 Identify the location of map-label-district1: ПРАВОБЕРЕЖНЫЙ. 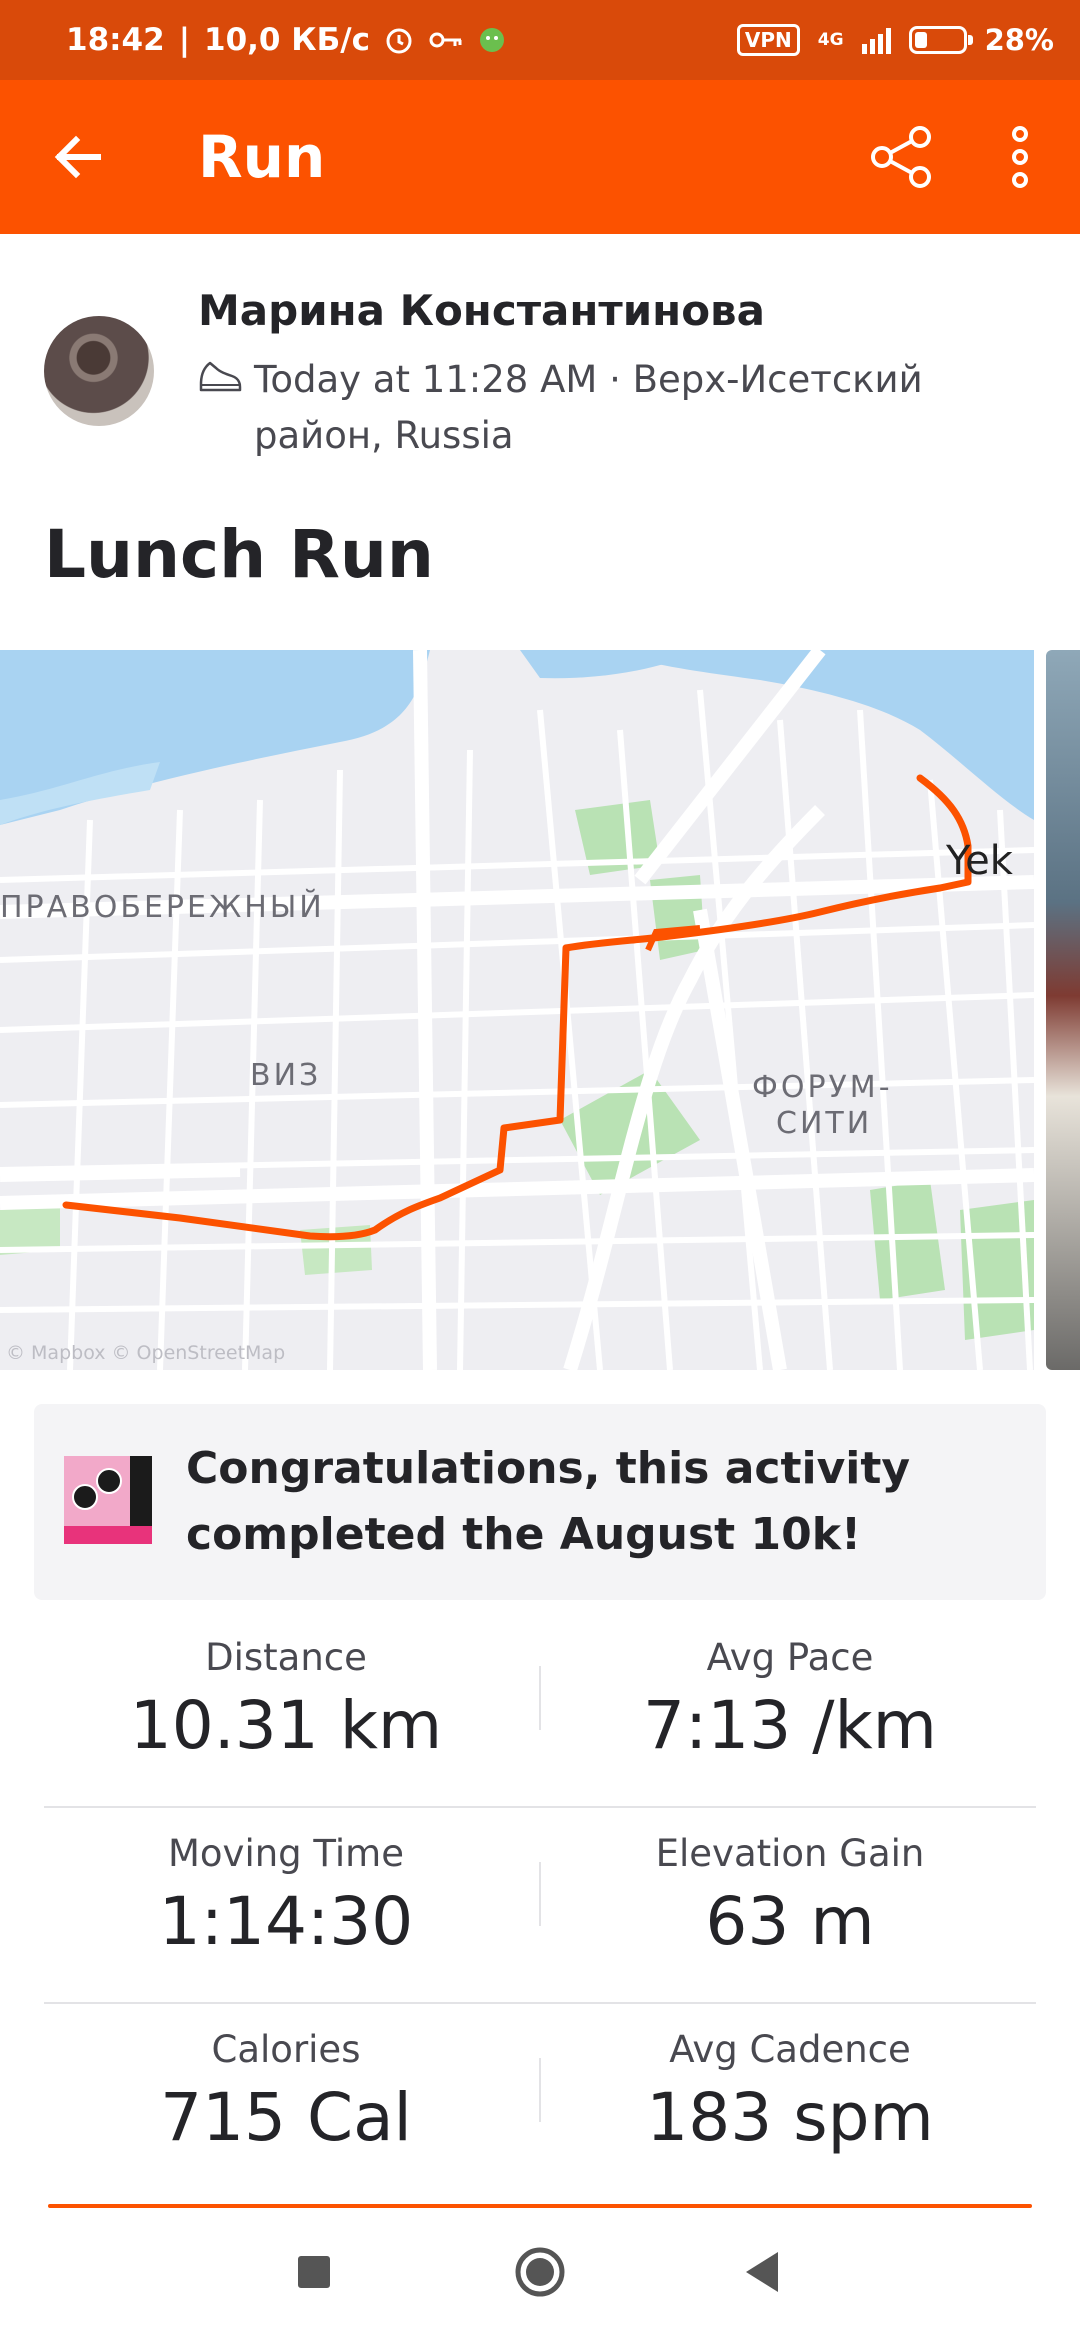
(162, 907).